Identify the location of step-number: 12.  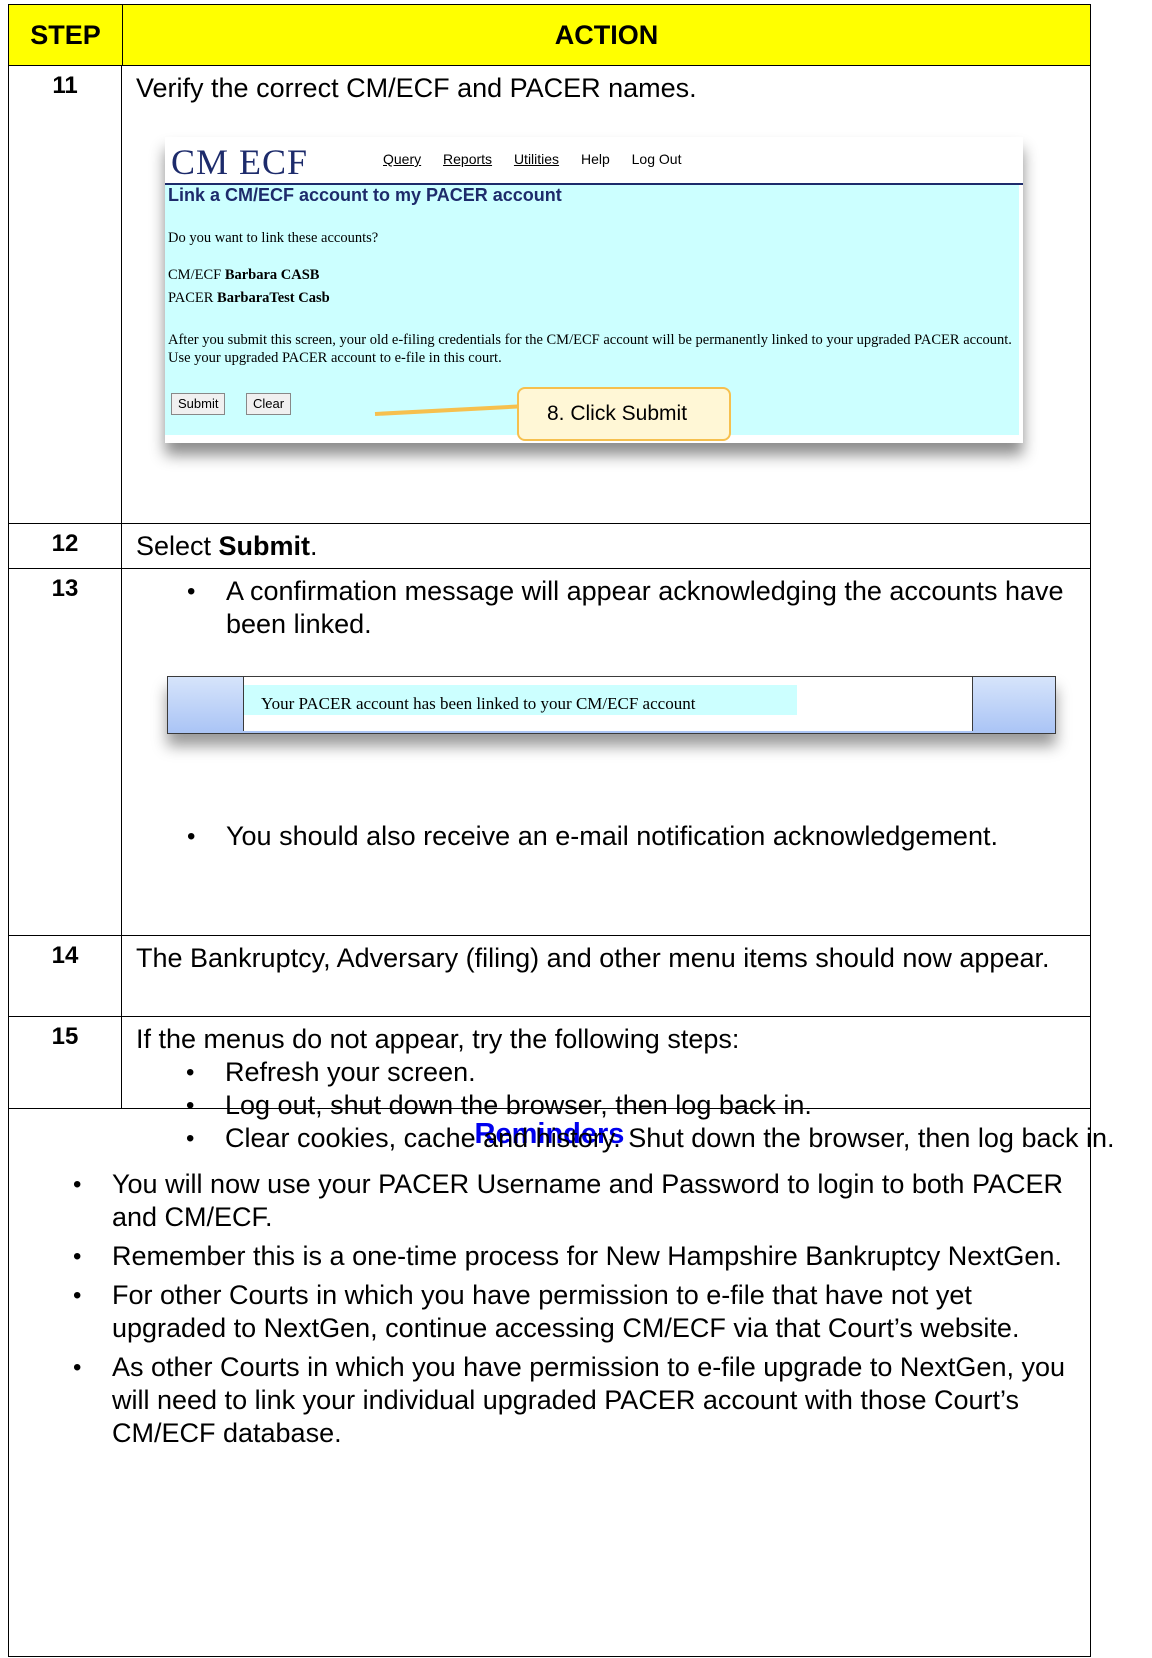
(65, 546).